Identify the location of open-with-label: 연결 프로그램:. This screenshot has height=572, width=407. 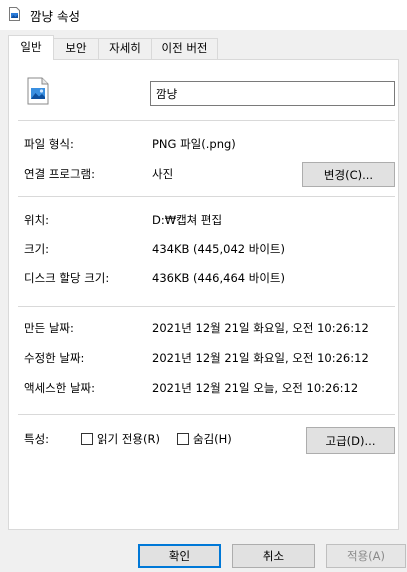
(60, 174).